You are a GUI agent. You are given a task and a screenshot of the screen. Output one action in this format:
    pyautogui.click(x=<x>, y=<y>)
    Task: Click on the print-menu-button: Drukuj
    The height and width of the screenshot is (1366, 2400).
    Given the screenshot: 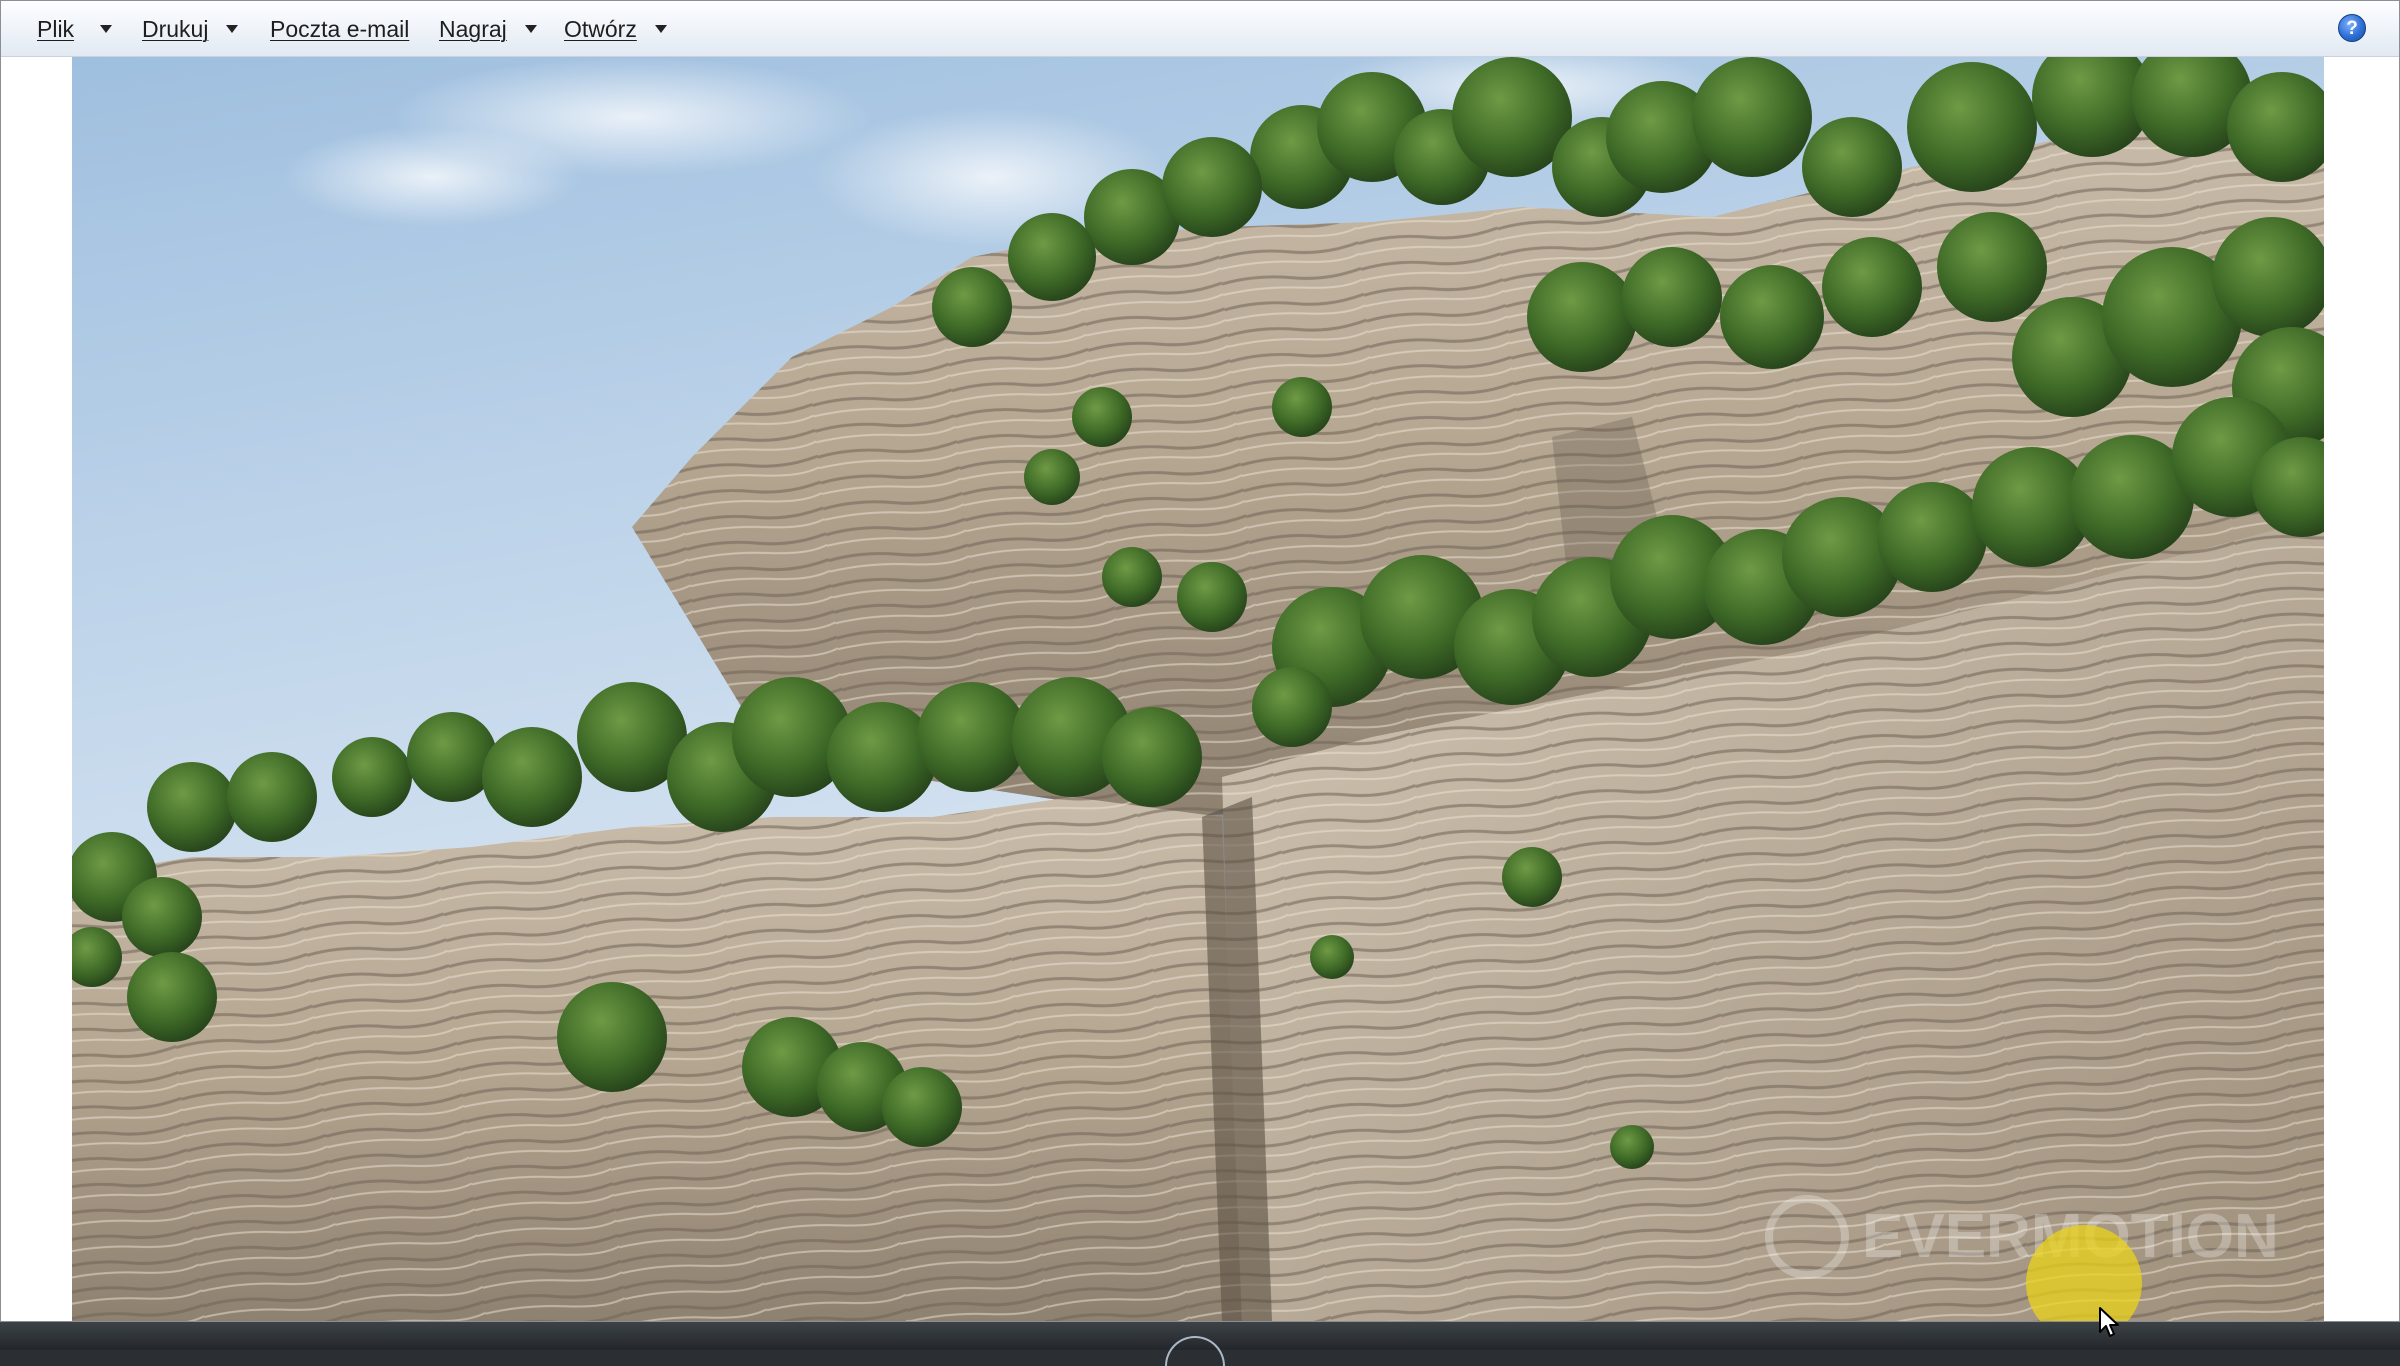 What is the action you would take?
    pyautogui.click(x=190, y=29)
    